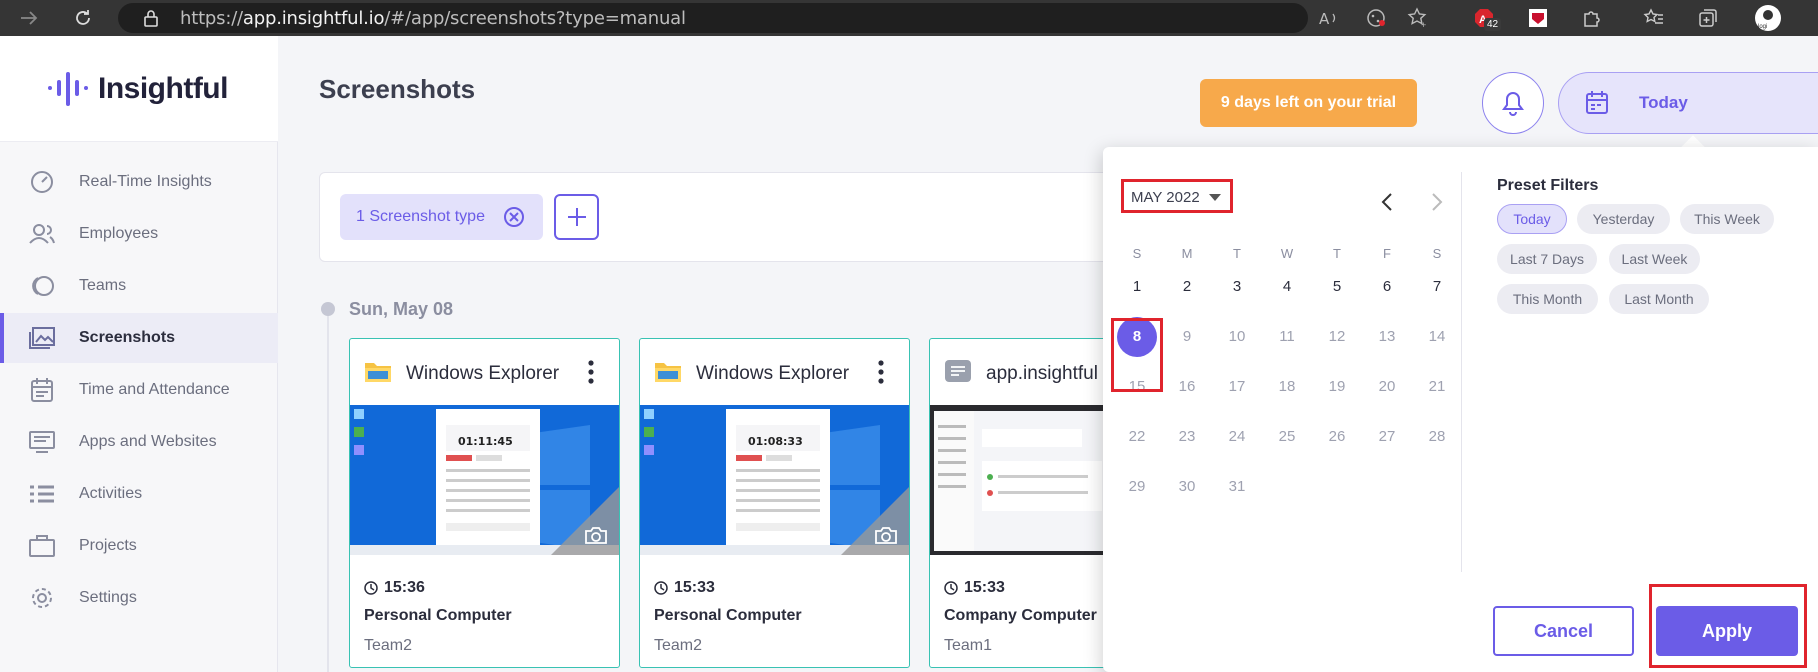  I want to click on sidebar-item-label: Teams, so click(103, 285).